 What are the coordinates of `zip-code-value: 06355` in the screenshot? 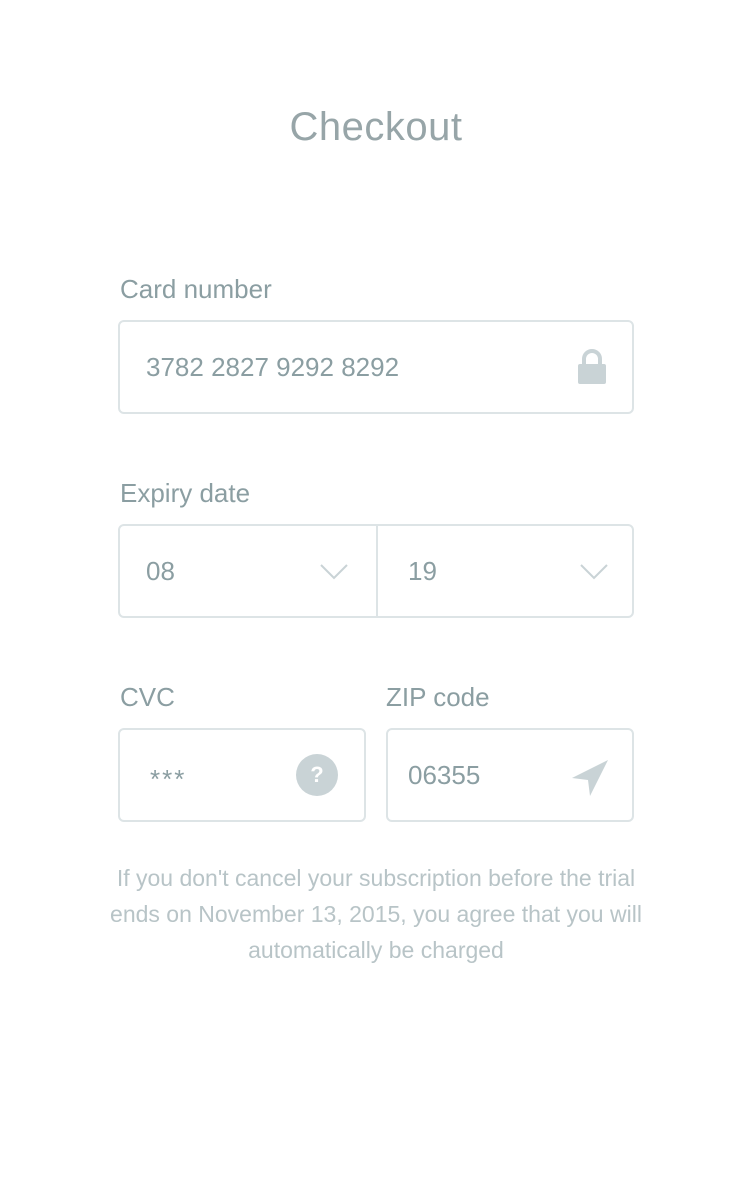 It's located at (444, 775).